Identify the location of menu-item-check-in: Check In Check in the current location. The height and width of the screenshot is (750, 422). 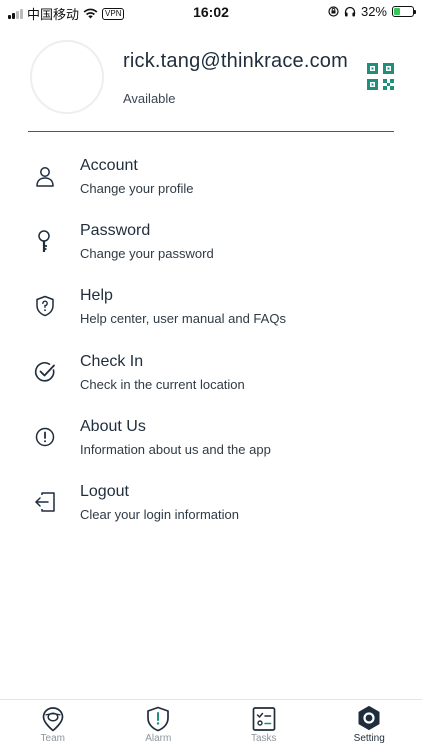
(211, 378).